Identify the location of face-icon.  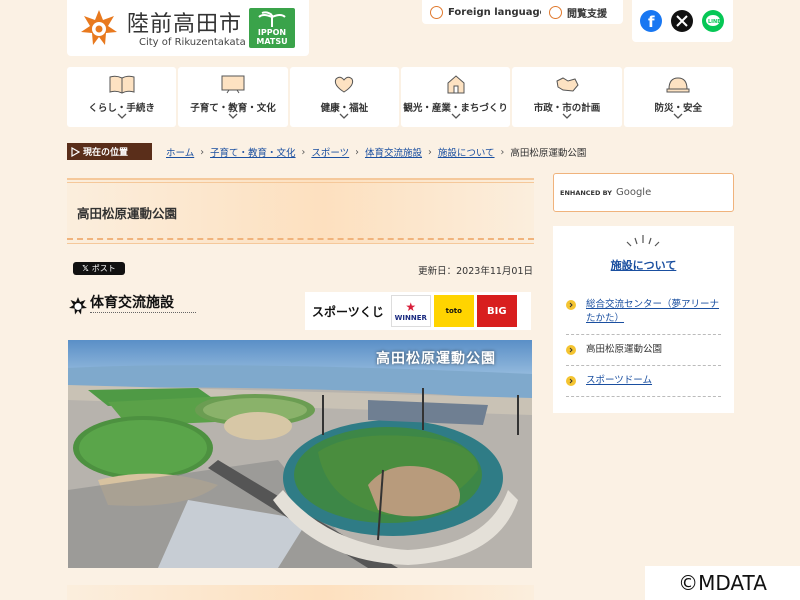
(555, 12).